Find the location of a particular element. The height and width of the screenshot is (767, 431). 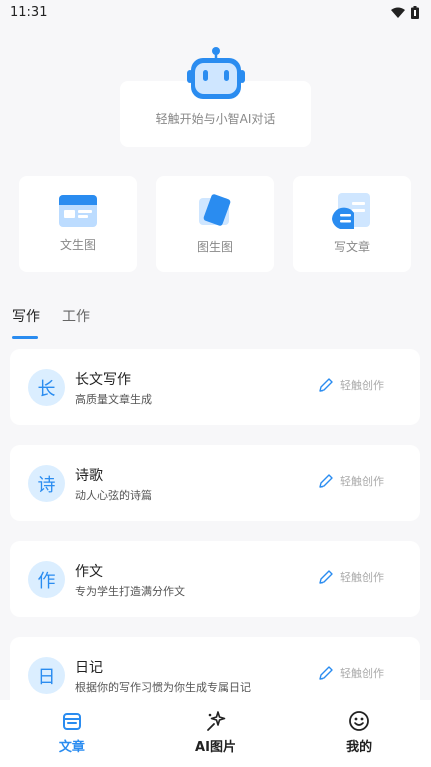

article-icon is located at coordinates (71, 721).